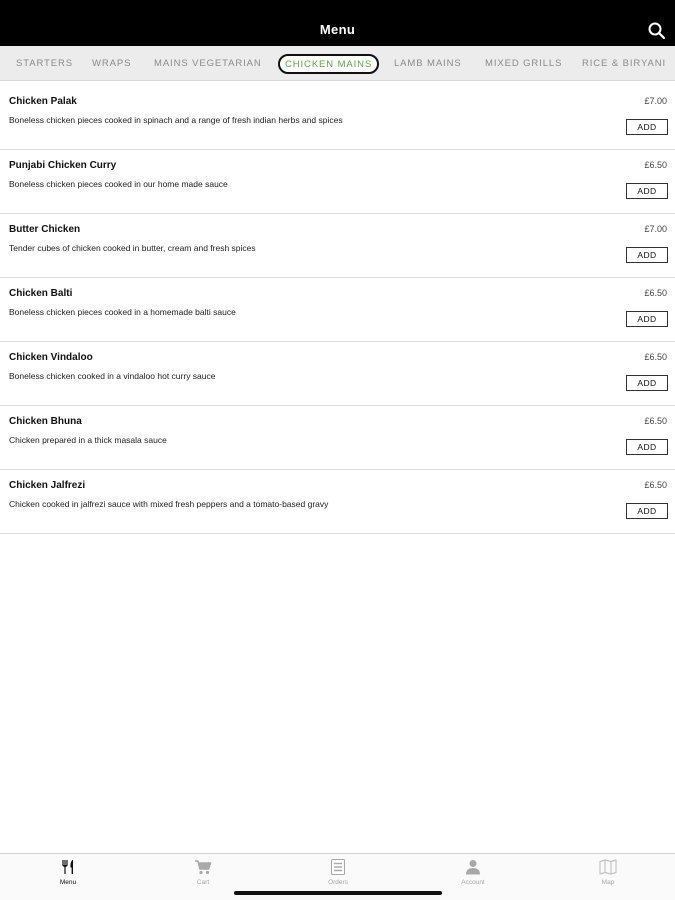  What do you see at coordinates (428, 63) in the screenshot?
I see `category-tab-lamb-mains: LAMB MAINS` at bounding box center [428, 63].